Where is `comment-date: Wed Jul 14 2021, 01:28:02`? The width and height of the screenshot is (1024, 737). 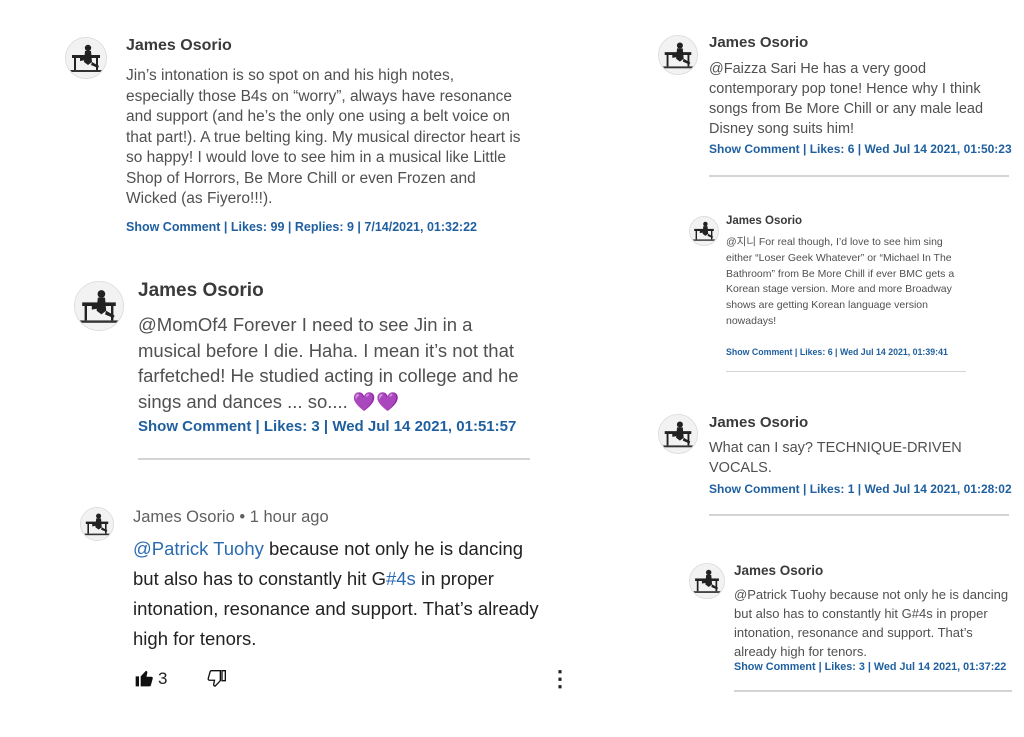
comment-date: Wed Jul 14 2021, 01:28:02 is located at coordinates (938, 489).